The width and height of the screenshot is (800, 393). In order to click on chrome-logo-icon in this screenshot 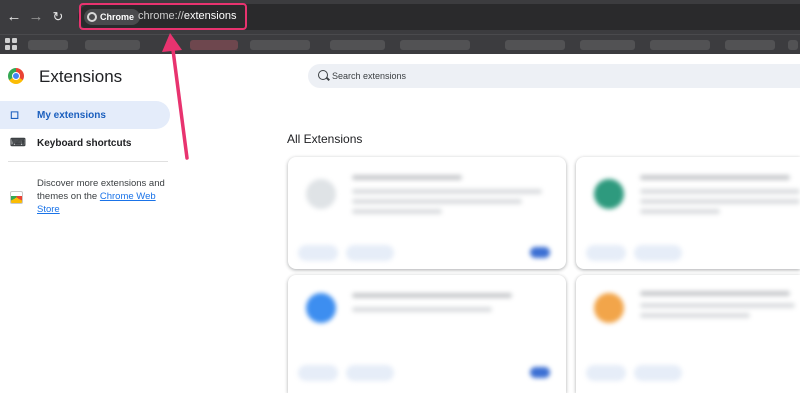, I will do `click(16, 76)`.